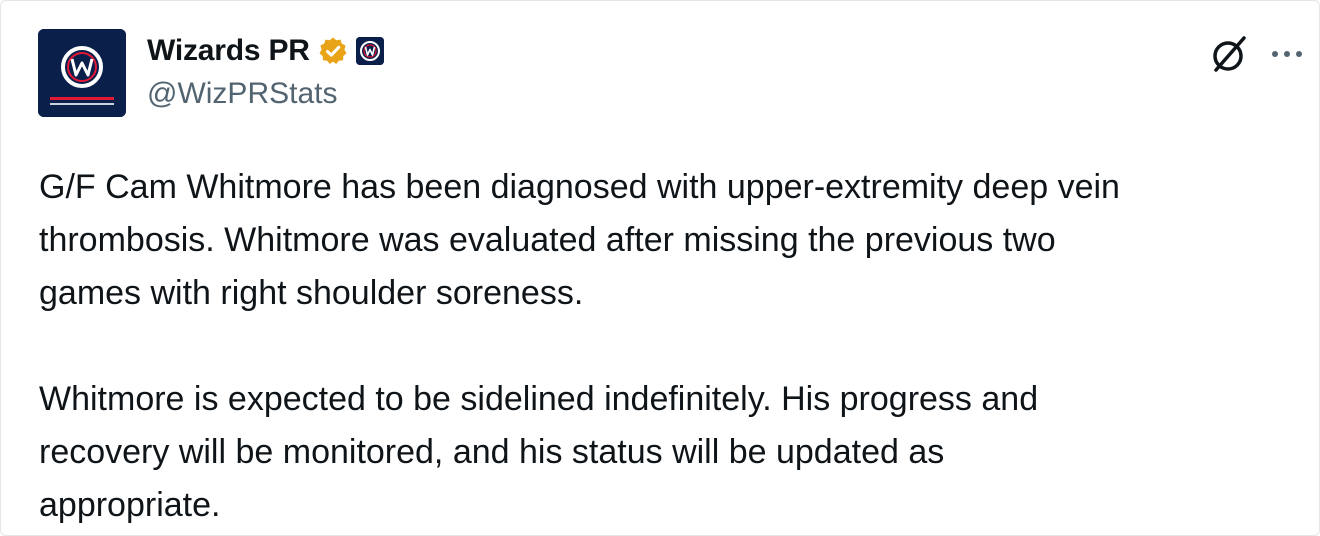 The image size is (1320, 536). I want to click on grok-icon, so click(1230, 54).